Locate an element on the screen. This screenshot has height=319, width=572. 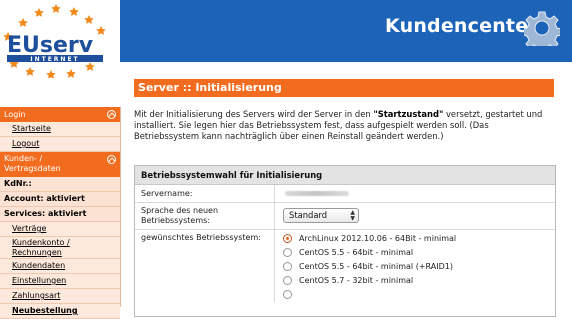
os-option is located at coordinates (291, 294).